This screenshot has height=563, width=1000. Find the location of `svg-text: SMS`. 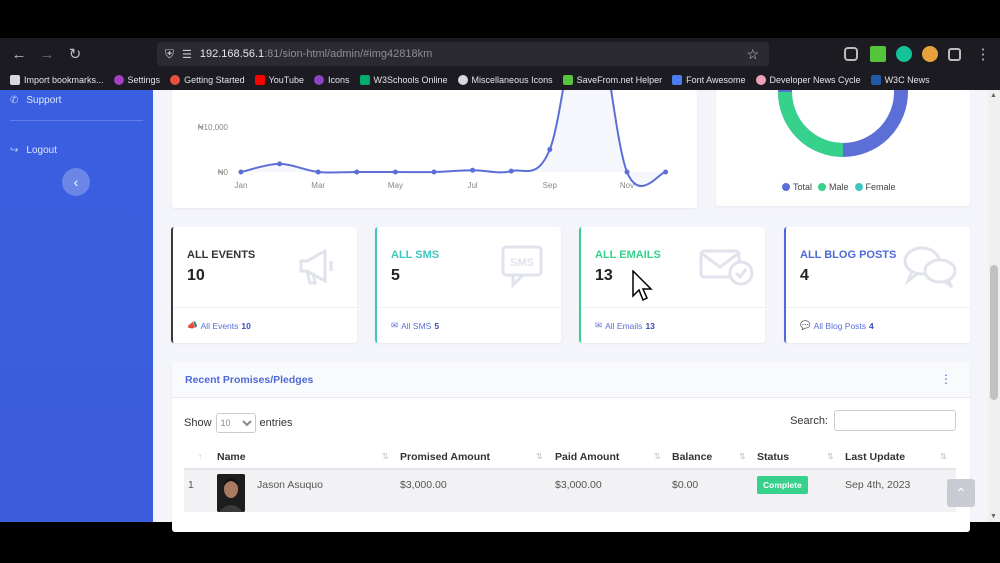

svg-text: SMS is located at coordinates (522, 263).